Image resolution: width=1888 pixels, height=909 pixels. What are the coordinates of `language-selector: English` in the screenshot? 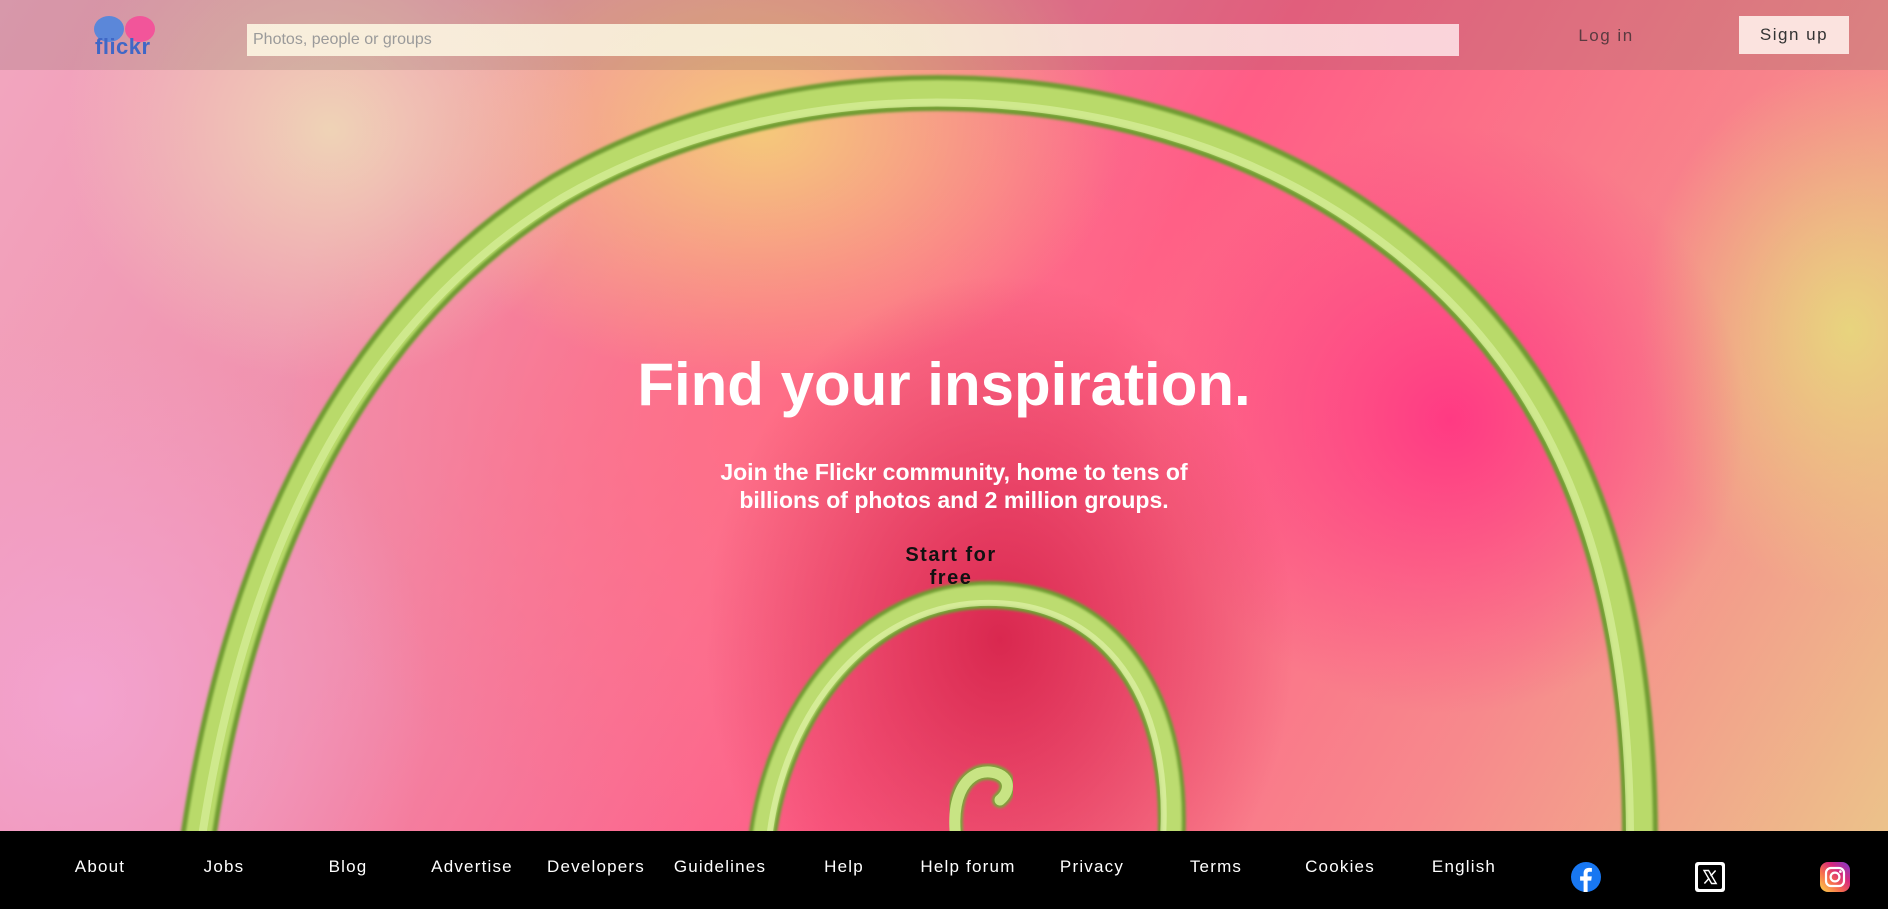 It's located at (1464, 867).